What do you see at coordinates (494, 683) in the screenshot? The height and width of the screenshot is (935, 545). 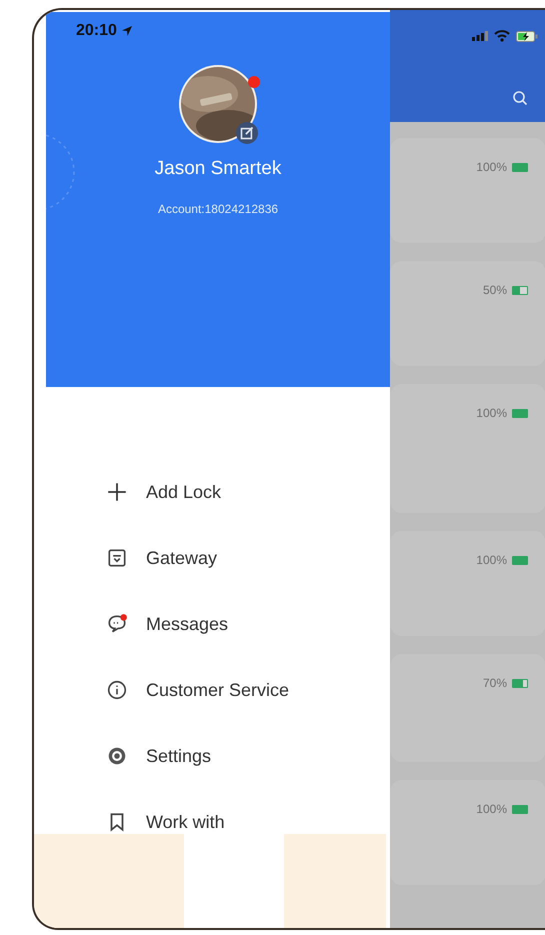 I see `battery-reading: 70%` at bounding box center [494, 683].